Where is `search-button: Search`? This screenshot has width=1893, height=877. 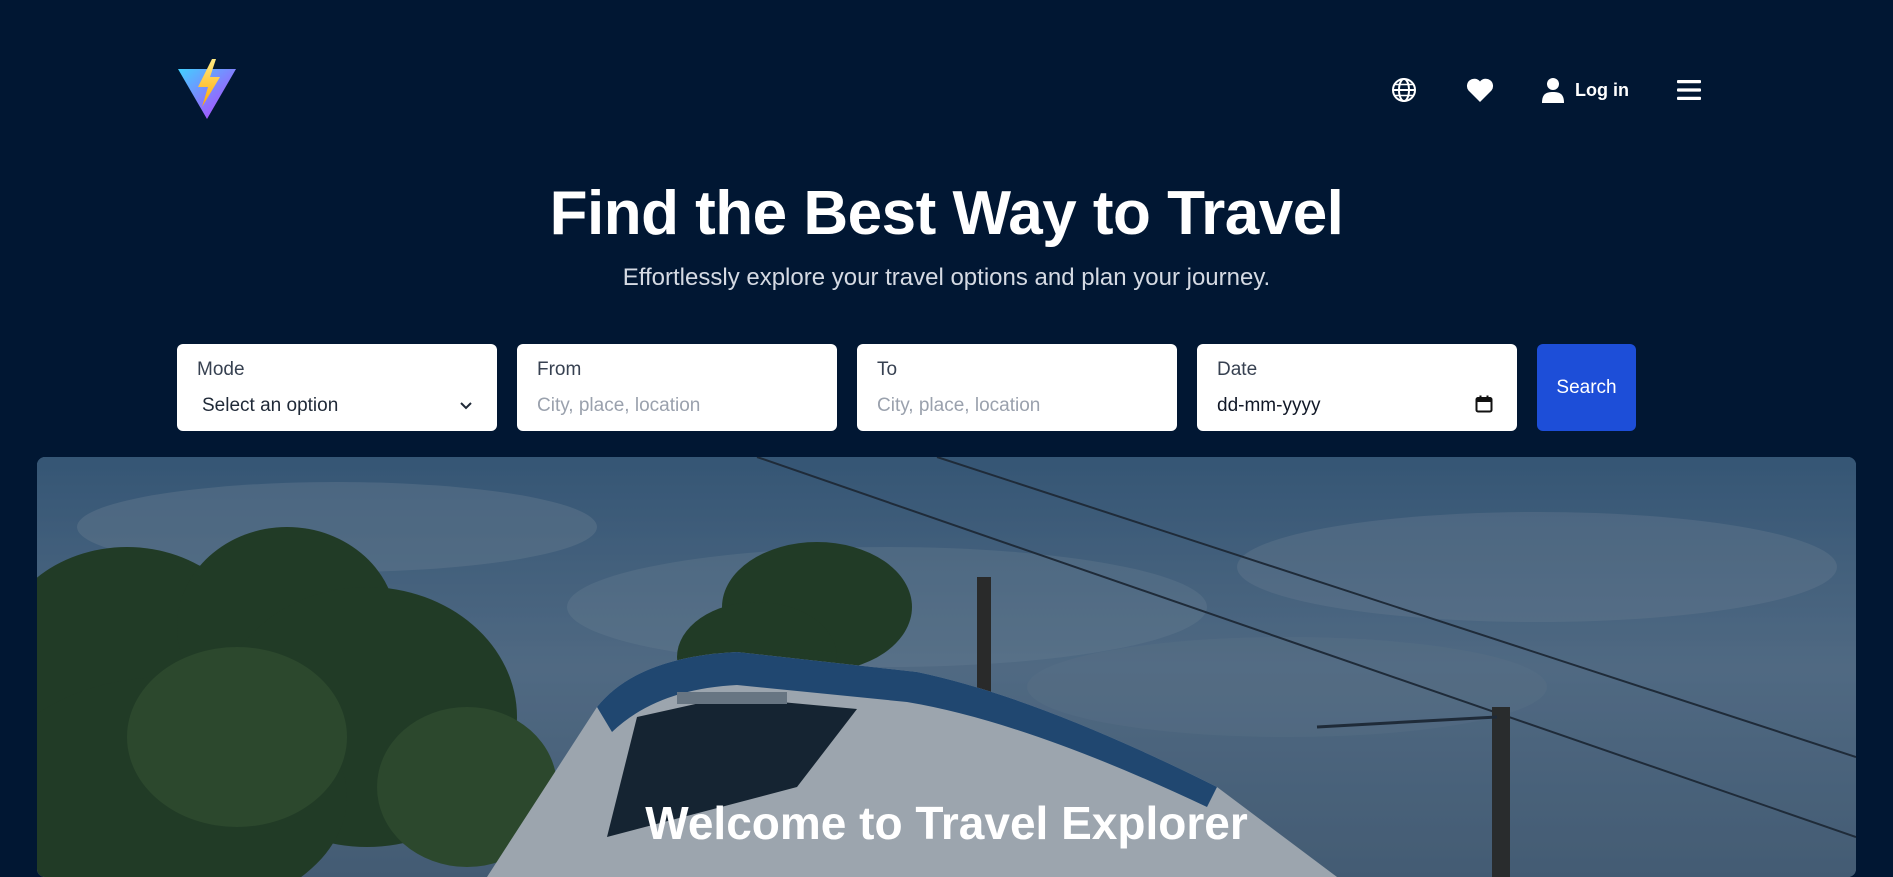 search-button: Search is located at coordinates (1586, 387).